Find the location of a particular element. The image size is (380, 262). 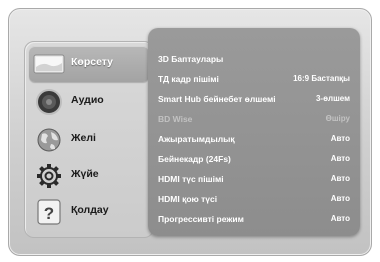

setting-label: BD Wise is located at coordinates (175, 119).